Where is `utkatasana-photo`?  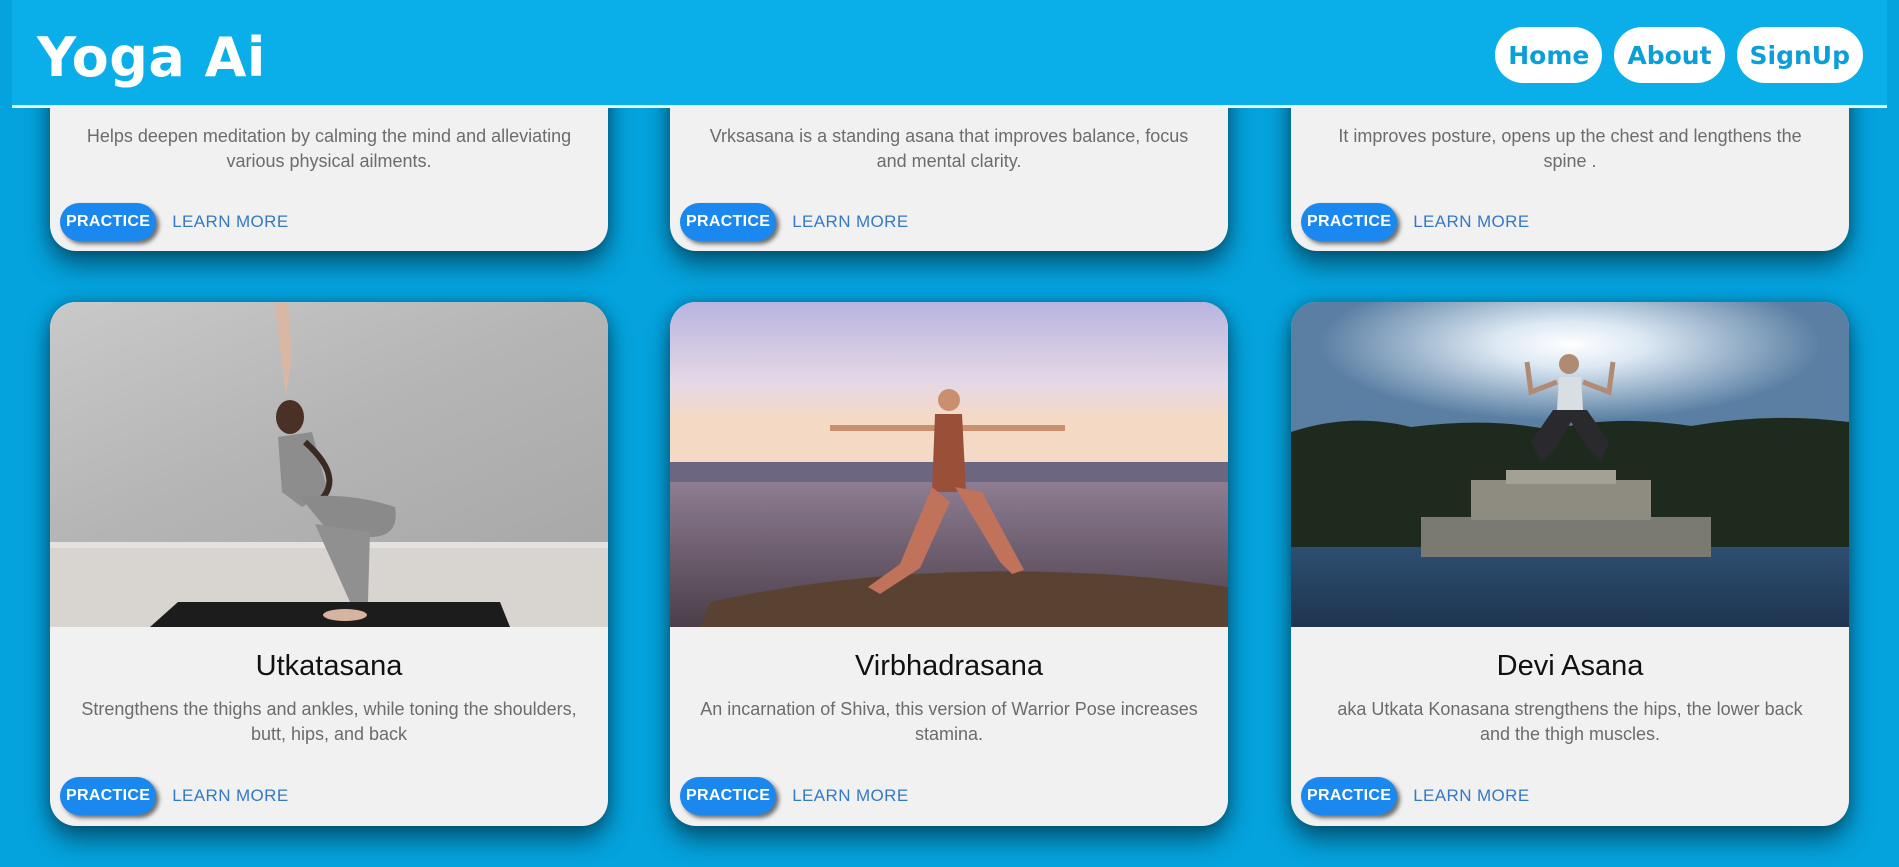
utkatasana-photo is located at coordinates (329, 464).